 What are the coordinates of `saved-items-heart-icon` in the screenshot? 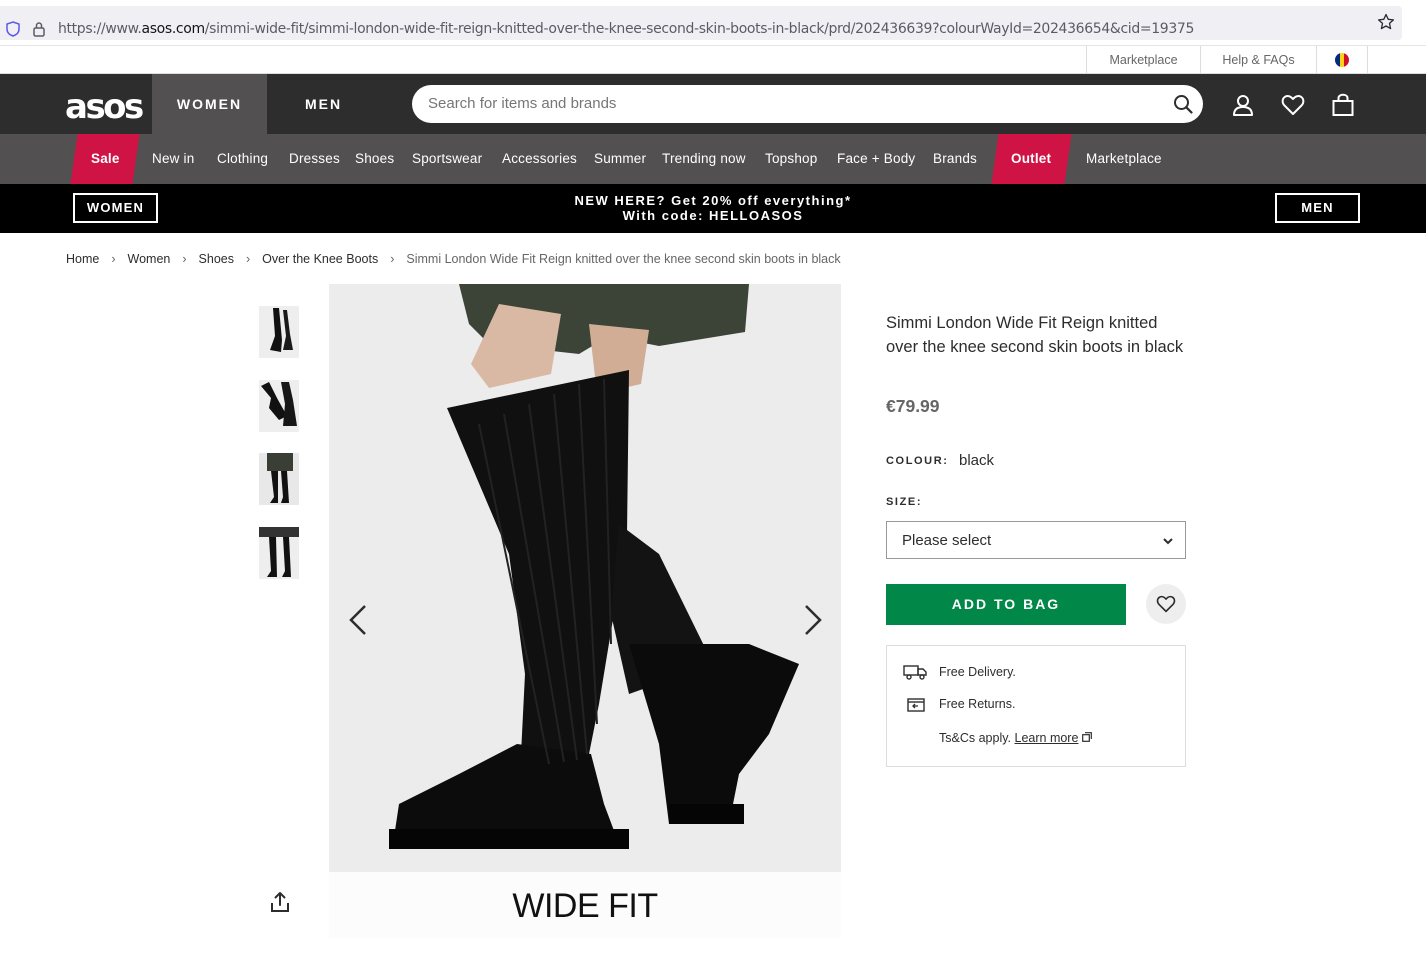 It's located at (1293, 105).